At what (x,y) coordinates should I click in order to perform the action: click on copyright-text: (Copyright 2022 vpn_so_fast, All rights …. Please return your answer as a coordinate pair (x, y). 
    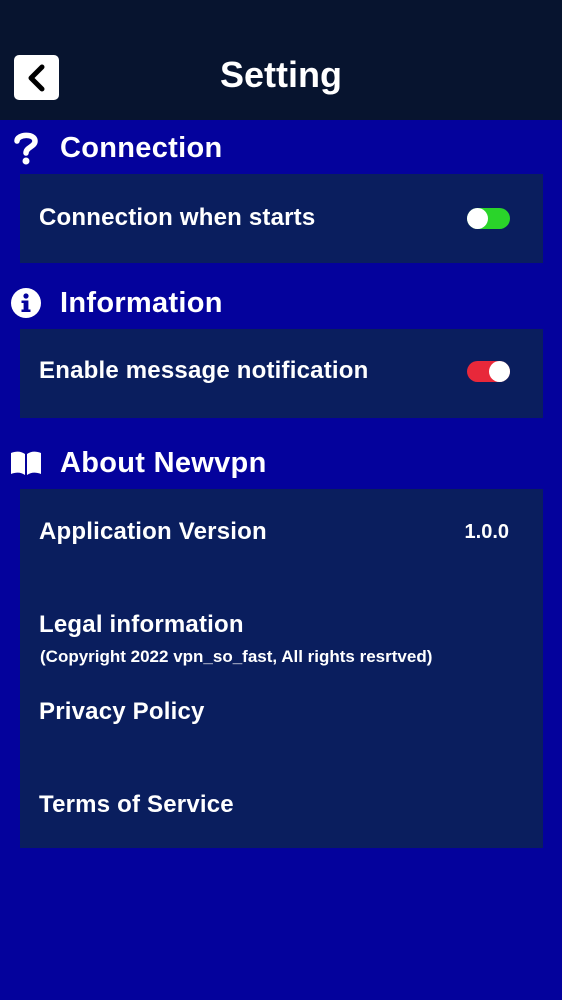
    Looking at the image, I should click on (236, 656).